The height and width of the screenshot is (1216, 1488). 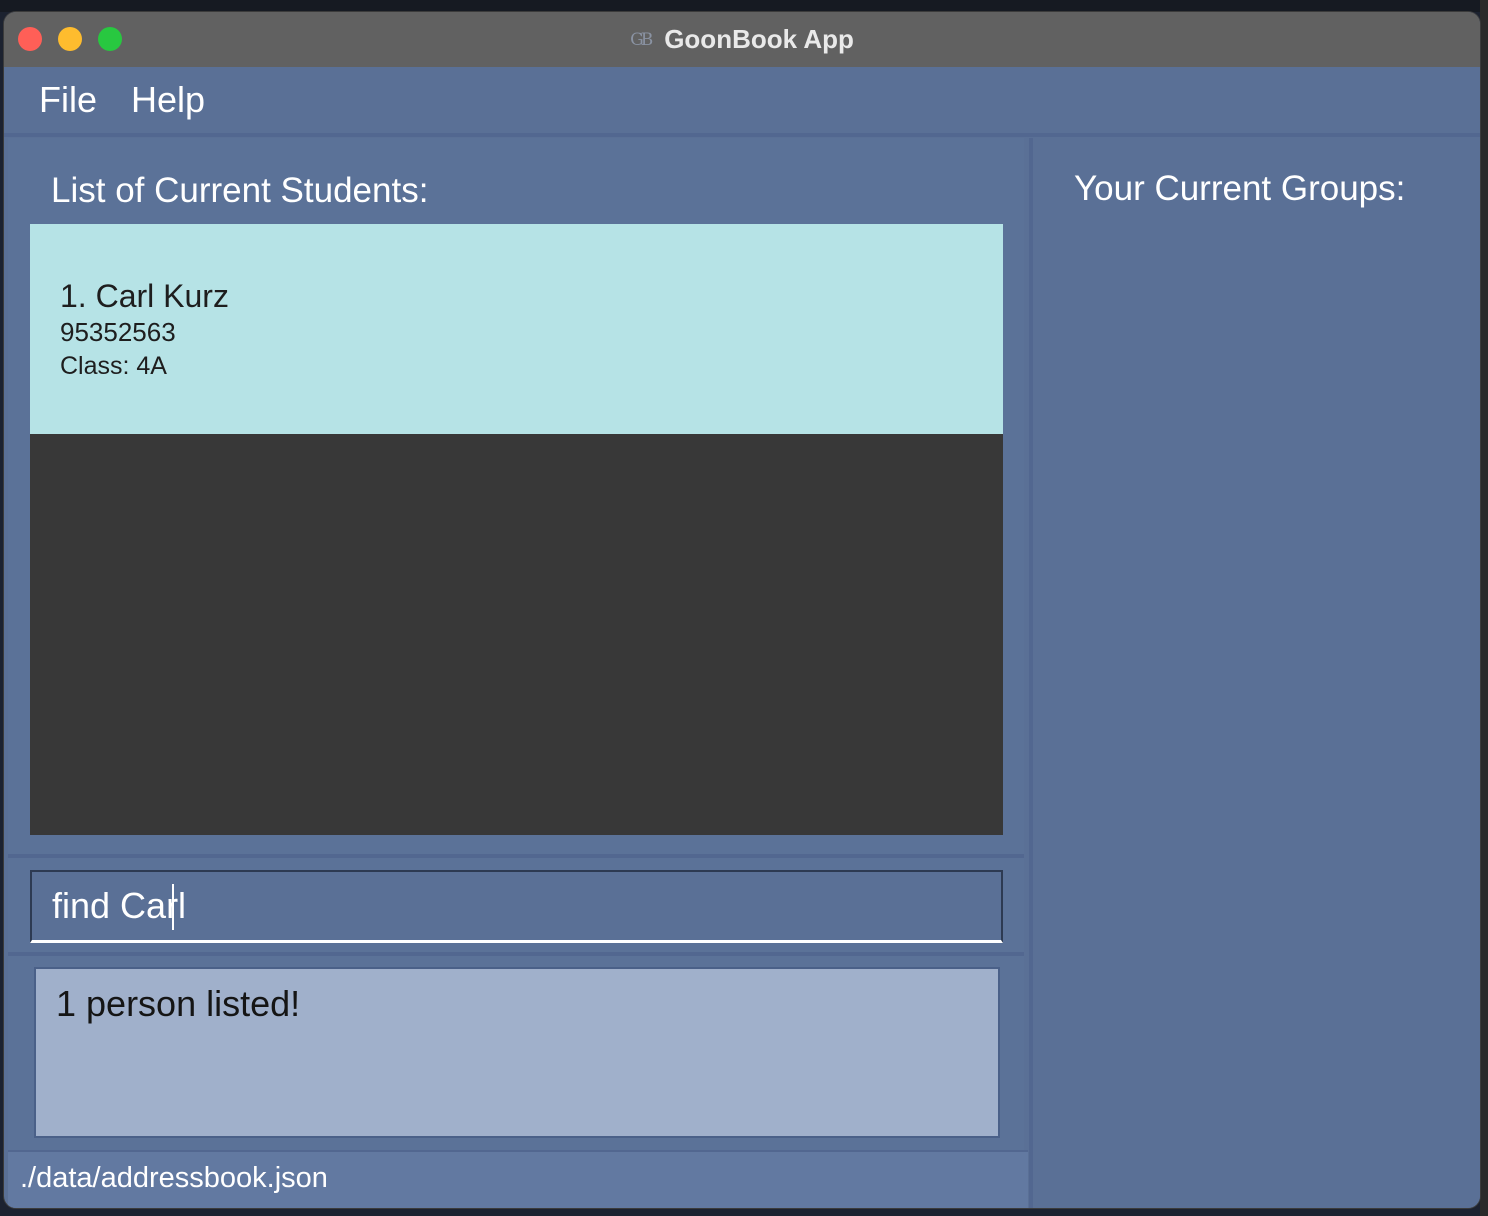 What do you see at coordinates (178, 1003) in the screenshot?
I see `result-message: 1 person listed!` at bounding box center [178, 1003].